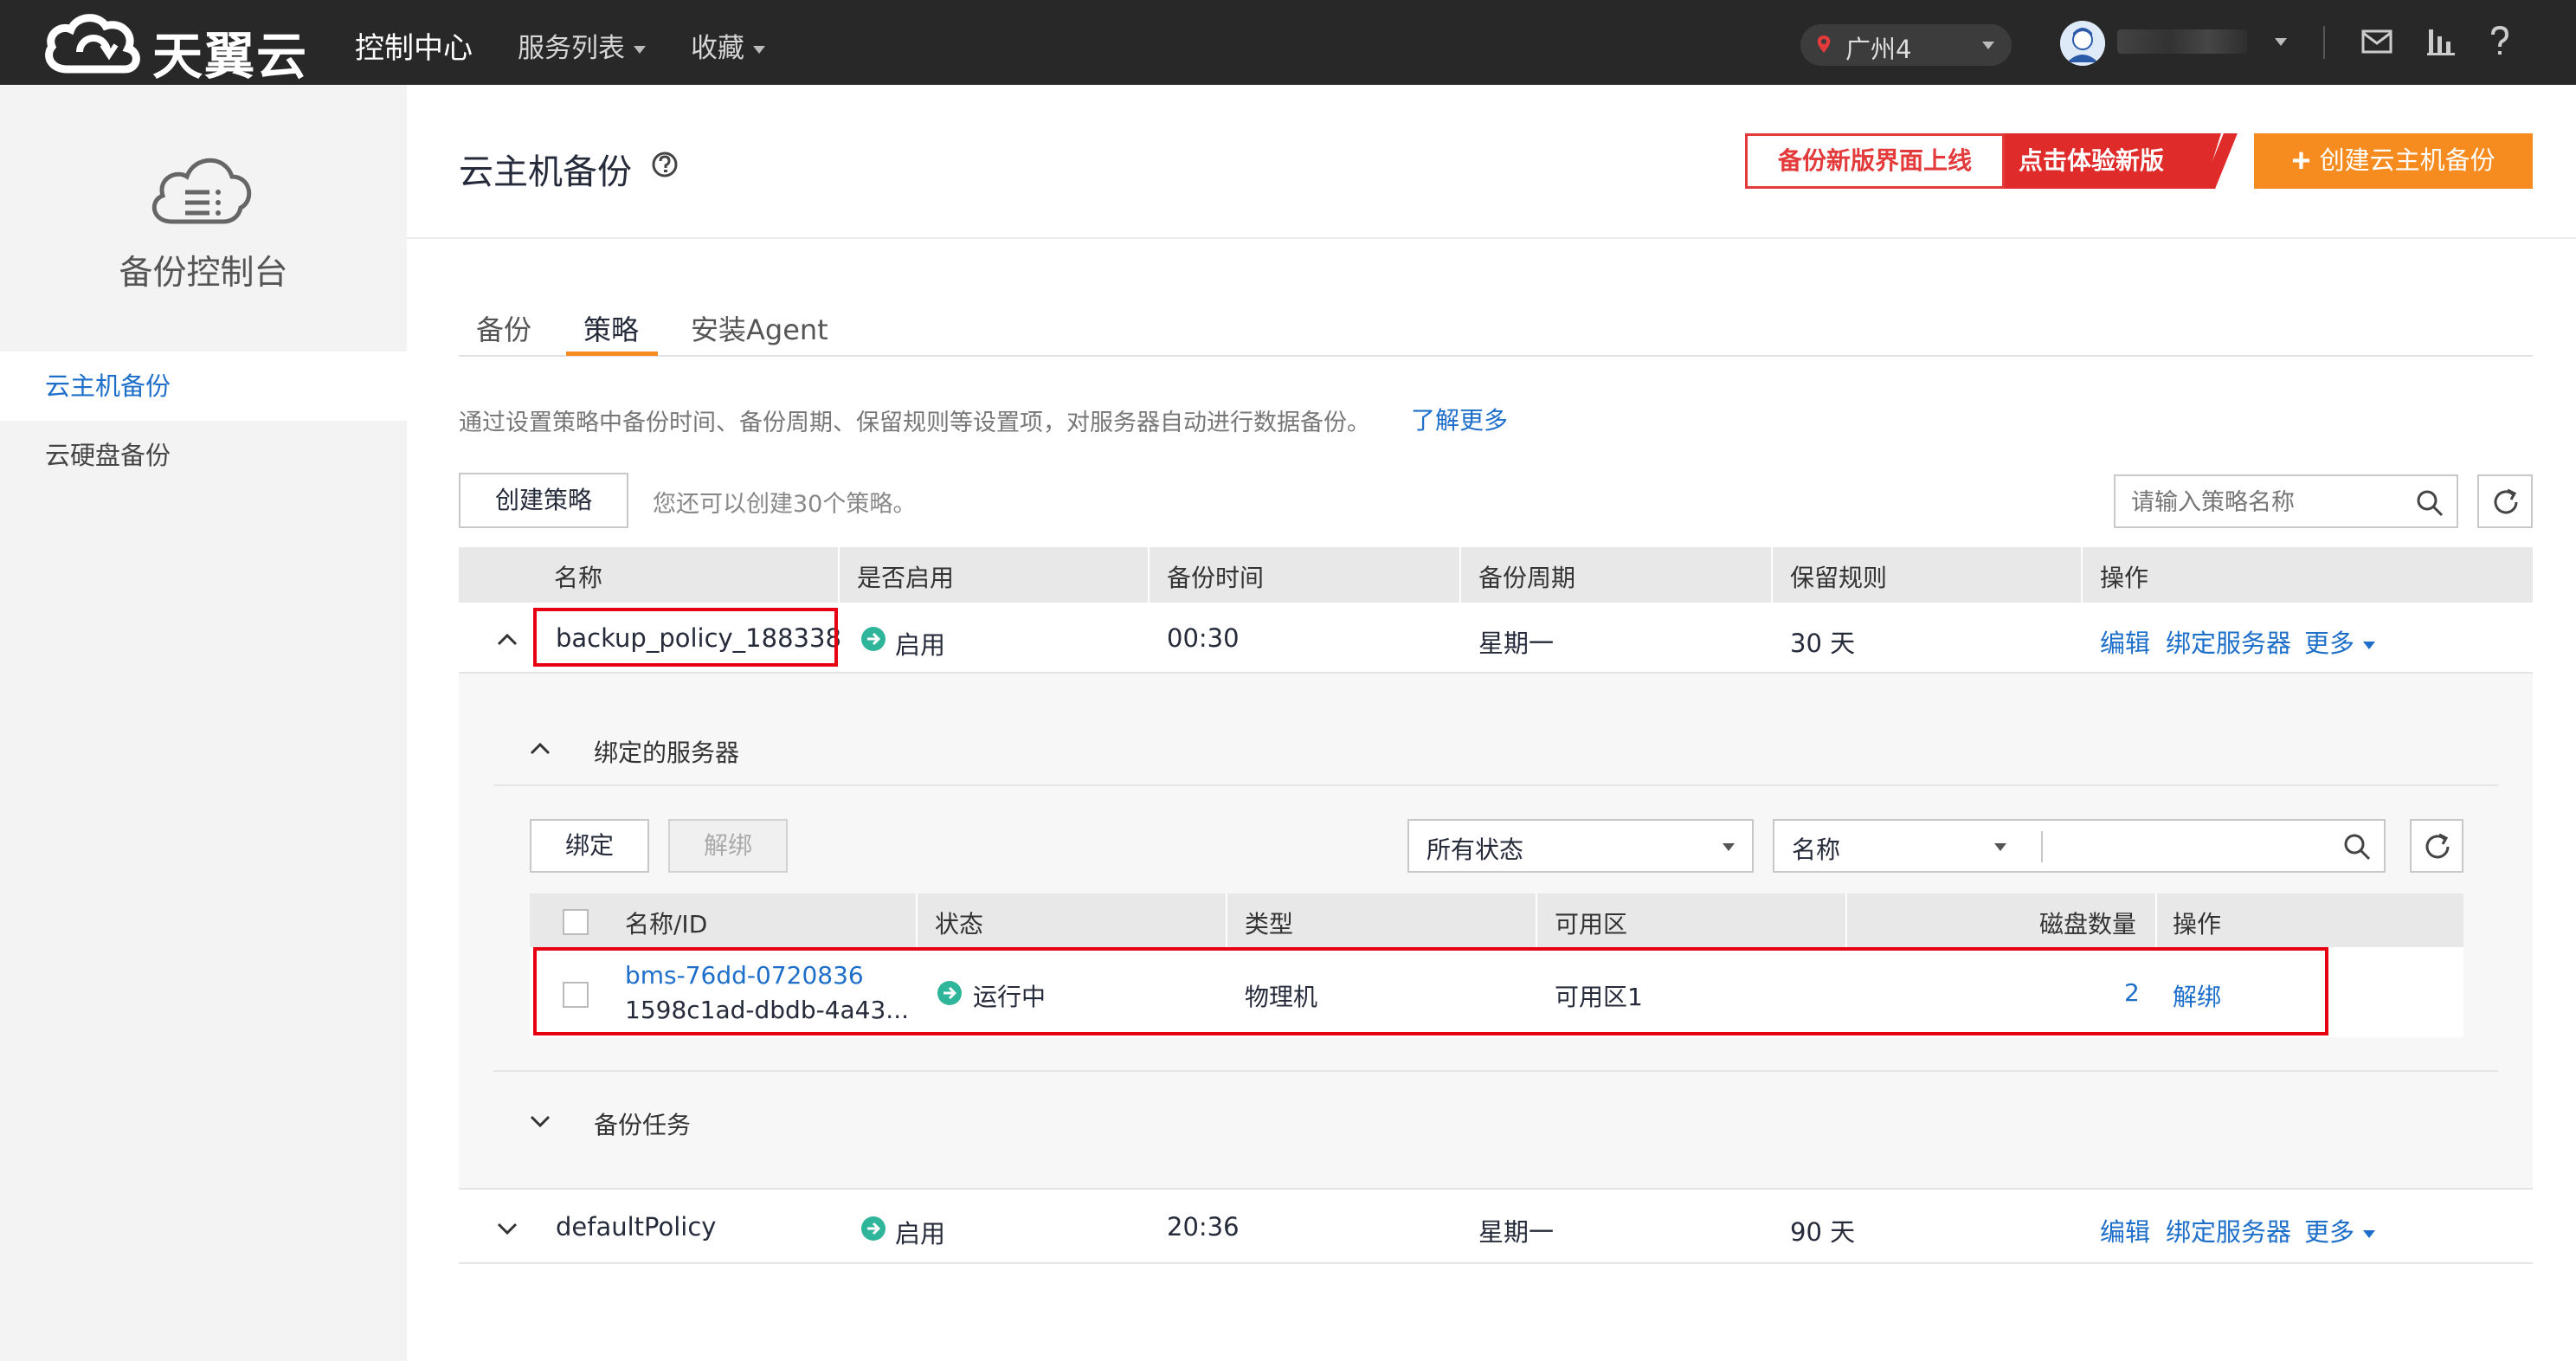 This screenshot has width=2576, height=1361. What do you see at coordinates (949, 993) in the screenshot?
I see `status-running-icon` at bounding box center [949, 993].